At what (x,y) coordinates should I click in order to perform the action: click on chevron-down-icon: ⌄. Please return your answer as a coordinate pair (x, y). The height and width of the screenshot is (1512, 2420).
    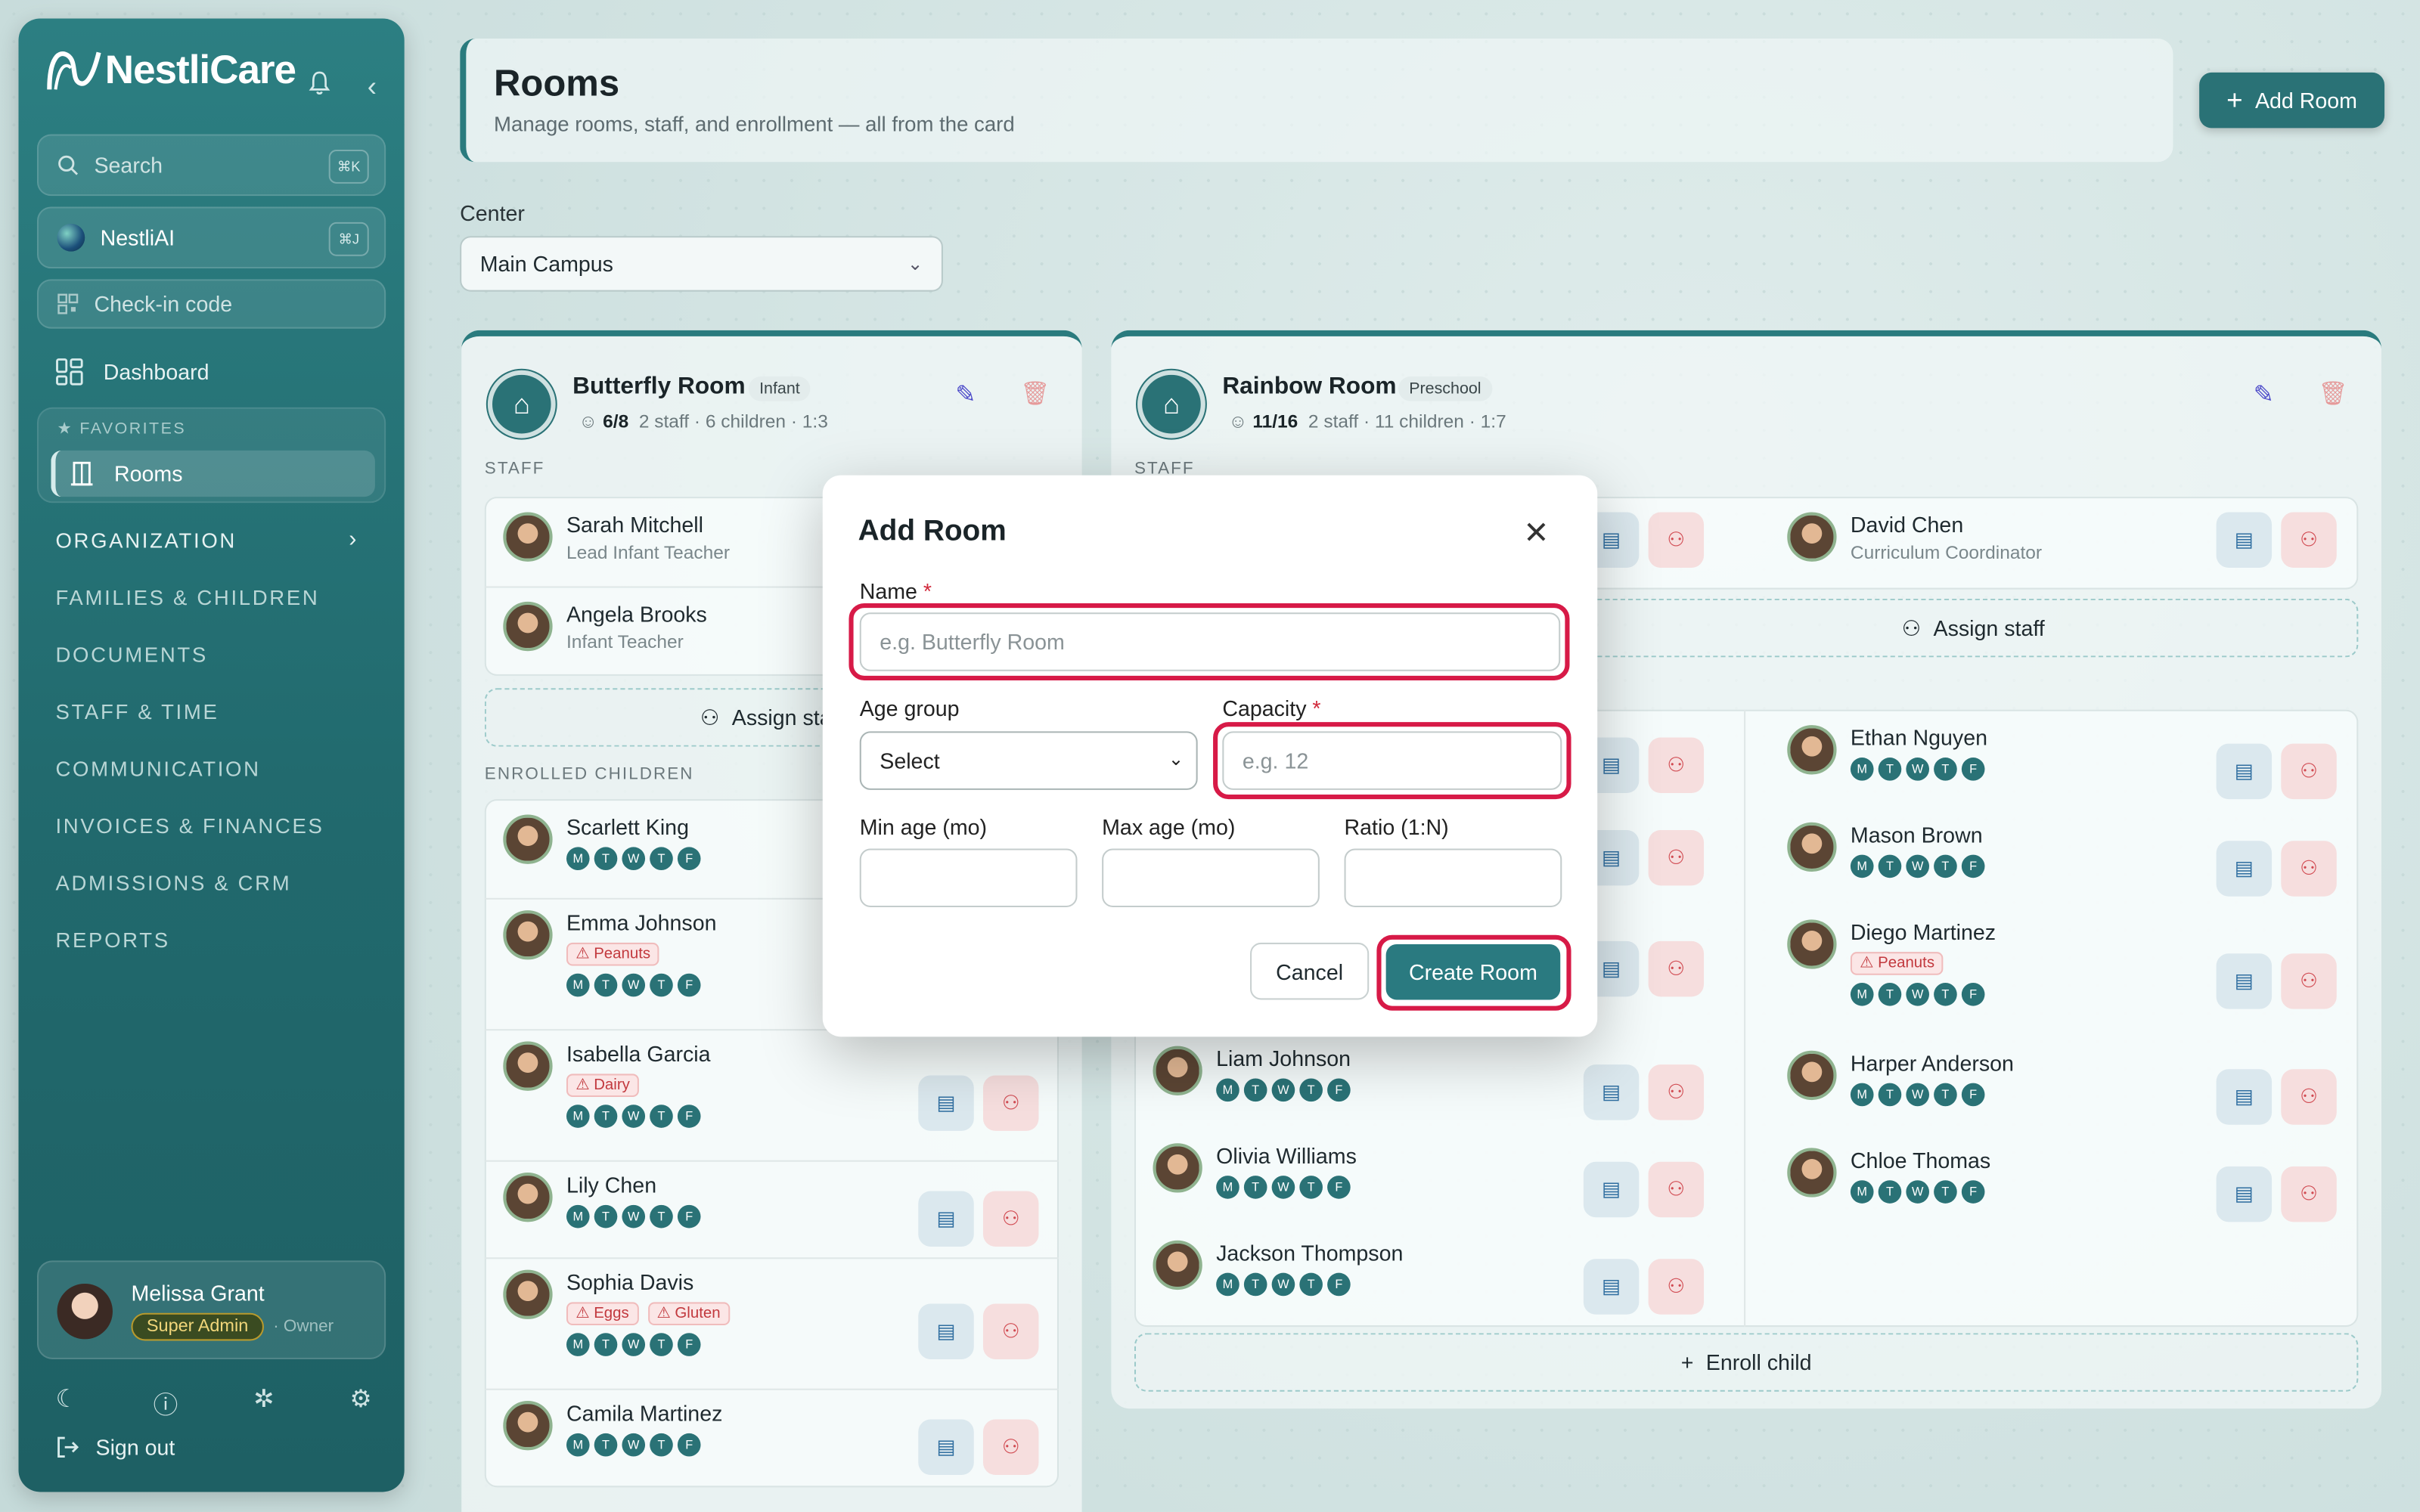
    Looking at the image, I should click on (1176, 759).